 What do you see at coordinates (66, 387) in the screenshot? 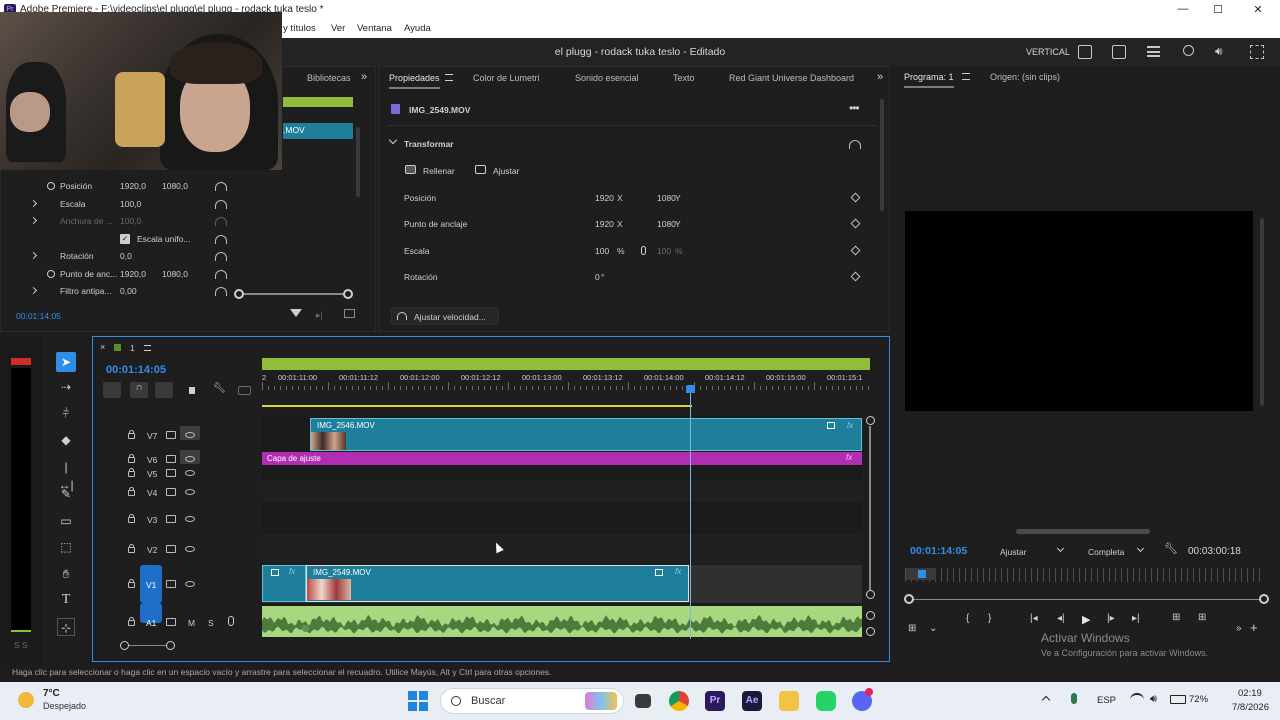
I see `track-select-tool-icon: ⇢` at bounding box center [66, 387].